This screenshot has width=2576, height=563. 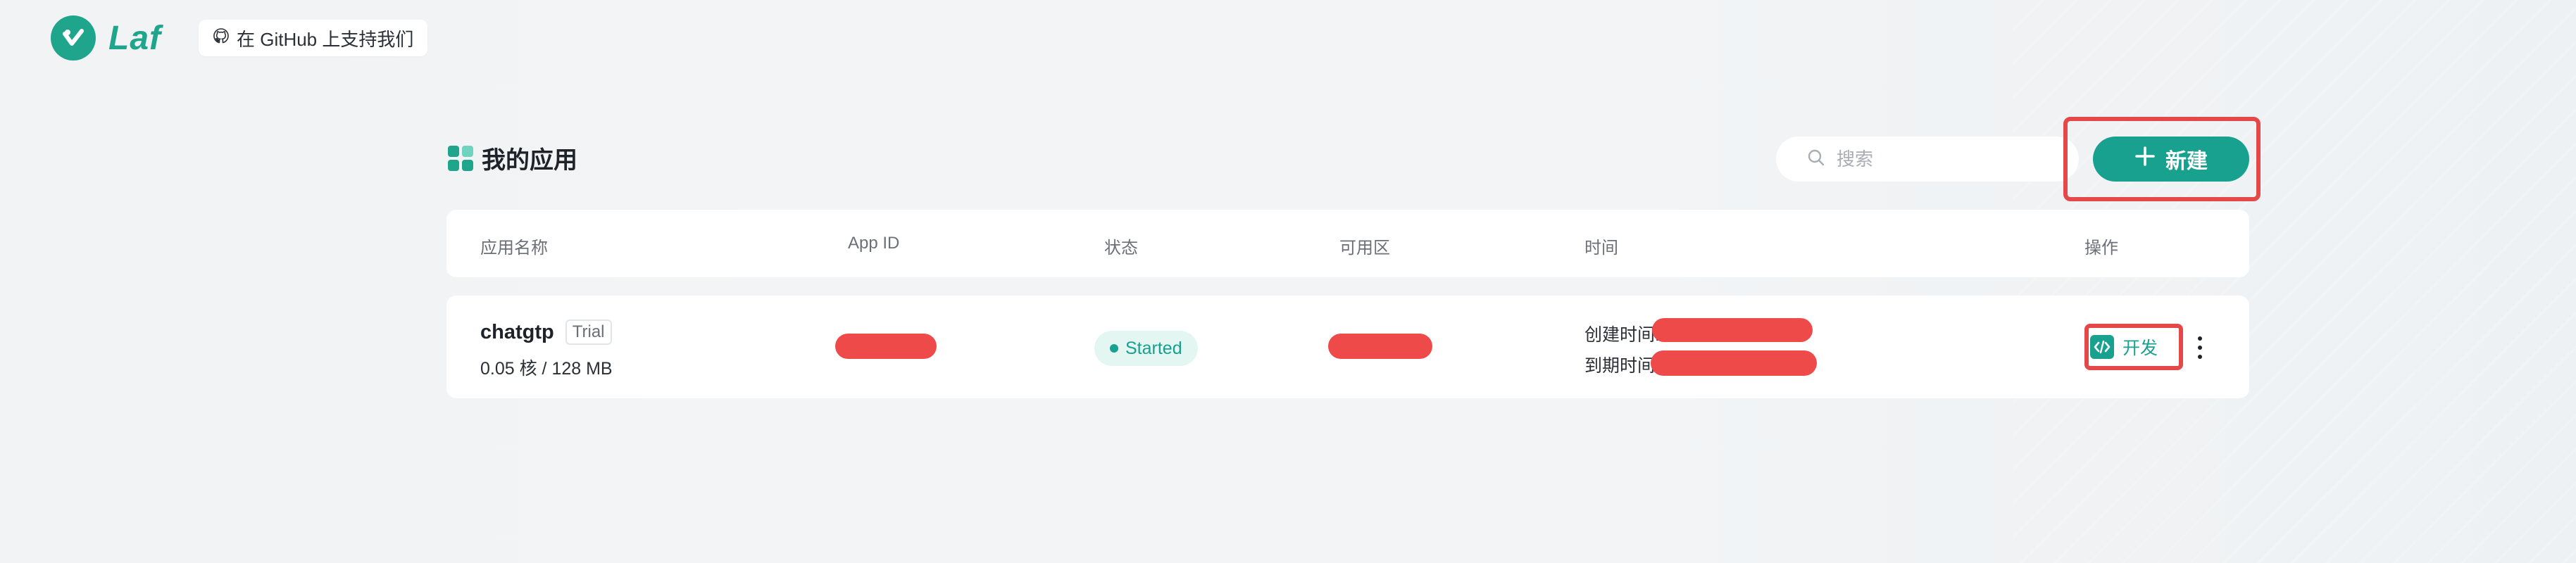 I want to click on new-app-button: 新建, so click(x=2171, y=159).